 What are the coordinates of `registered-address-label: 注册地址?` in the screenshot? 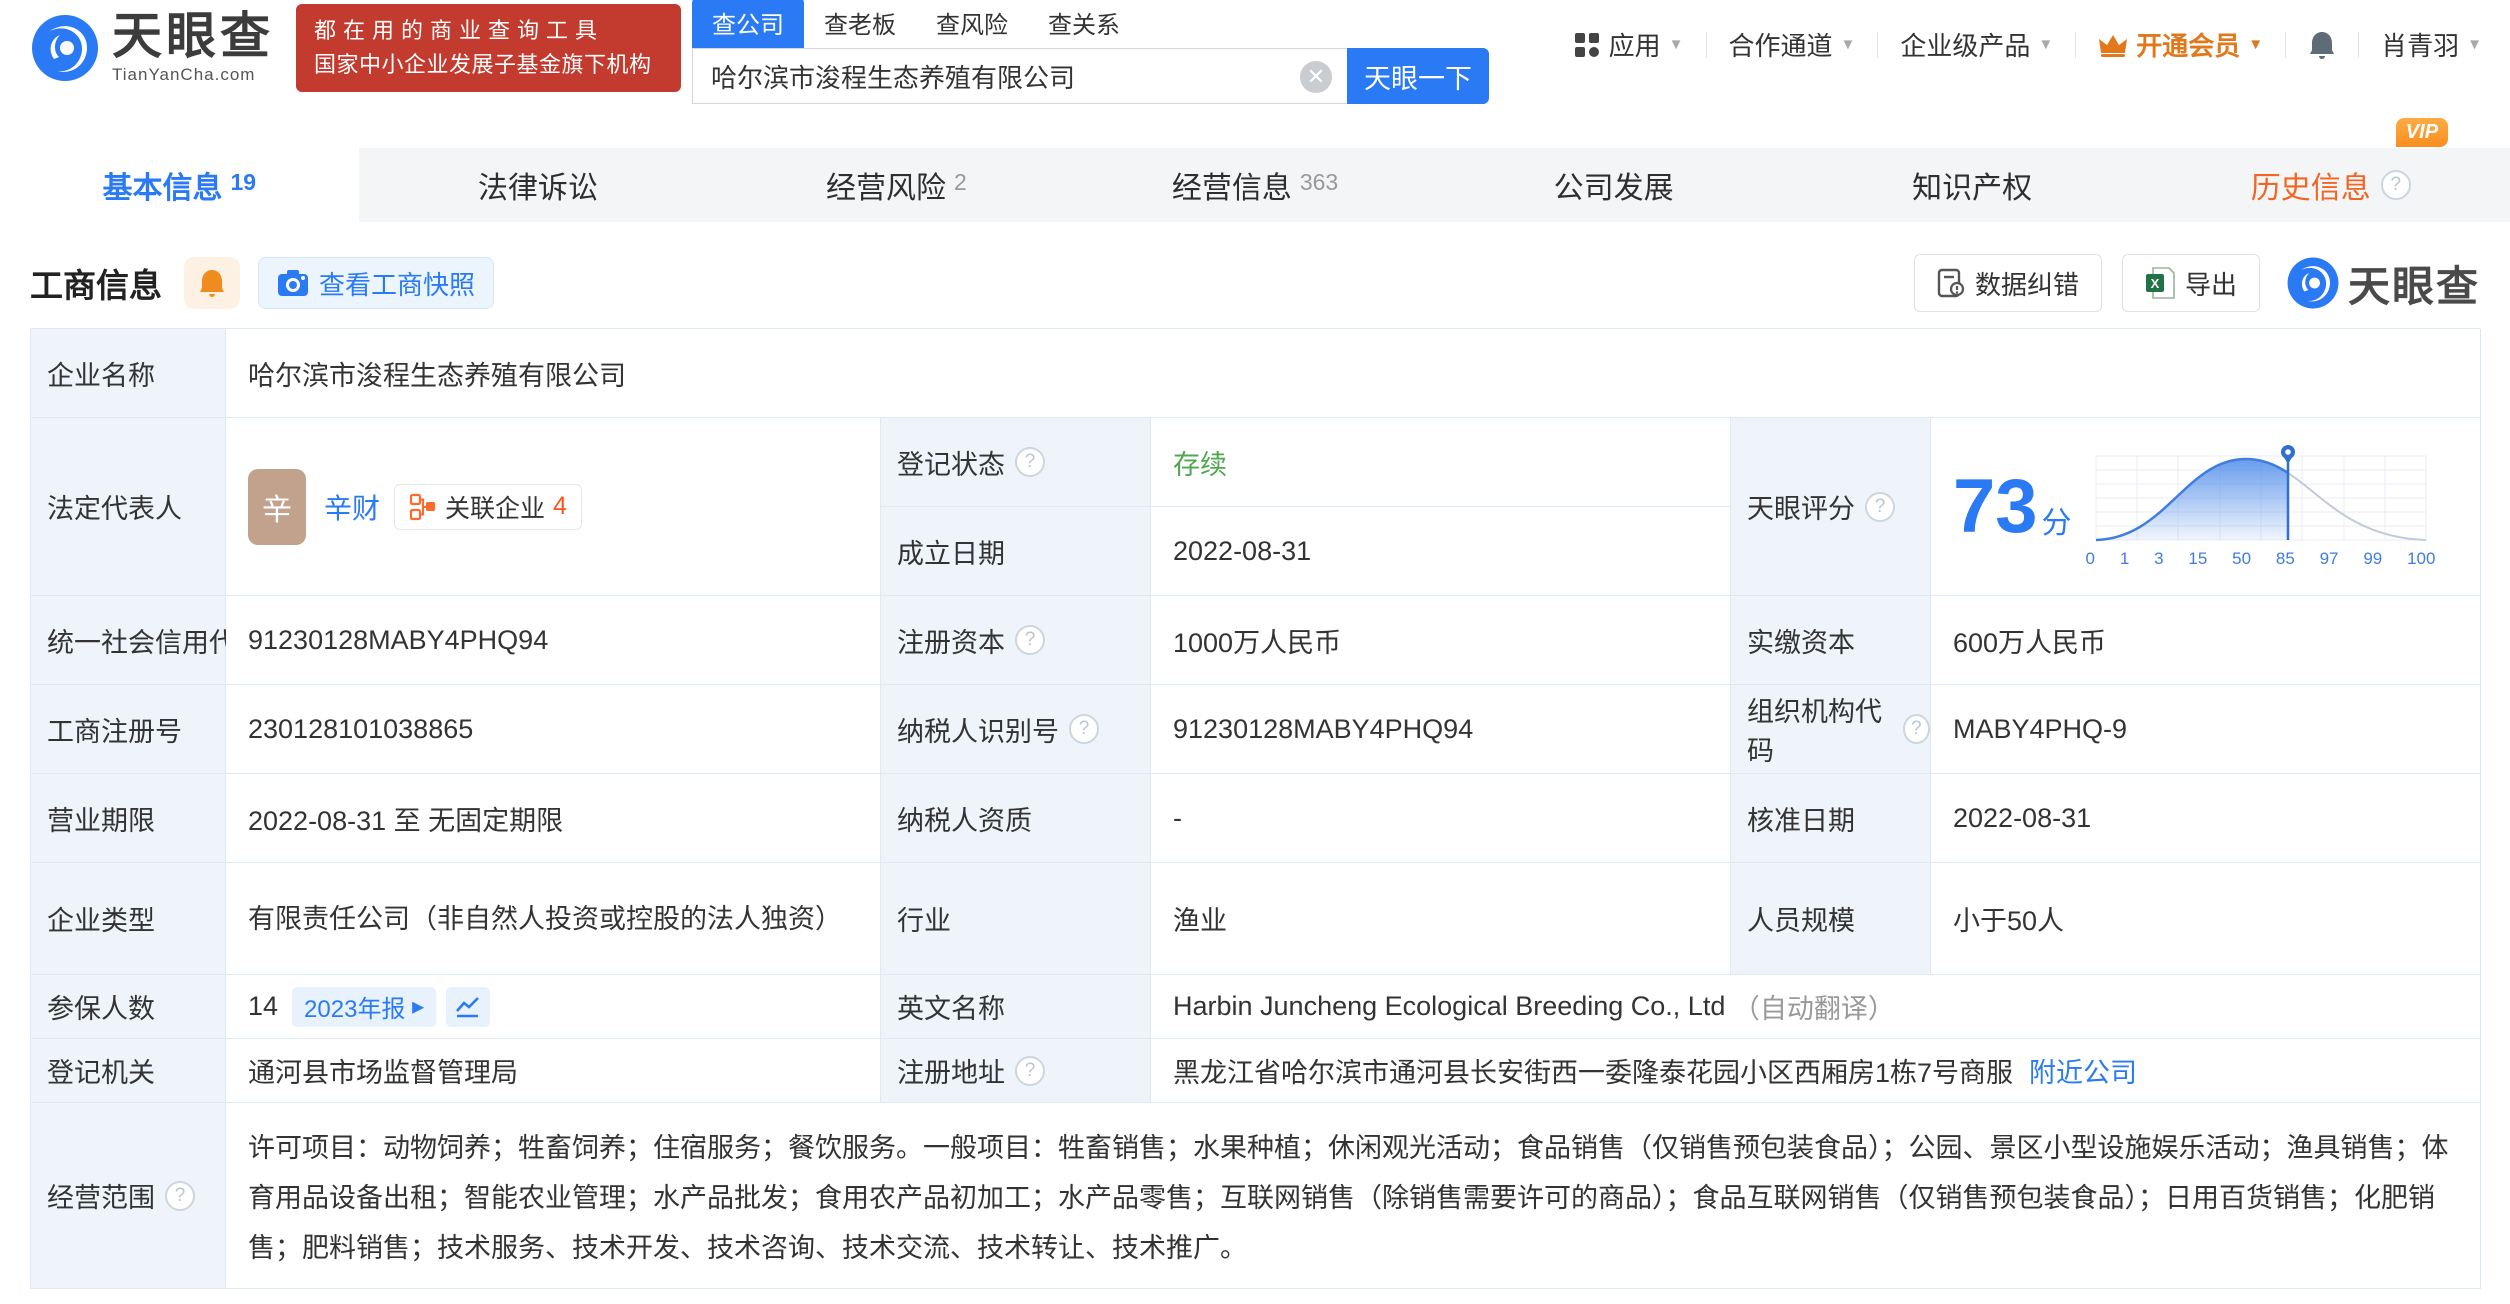 It's located at (1016, 1071).